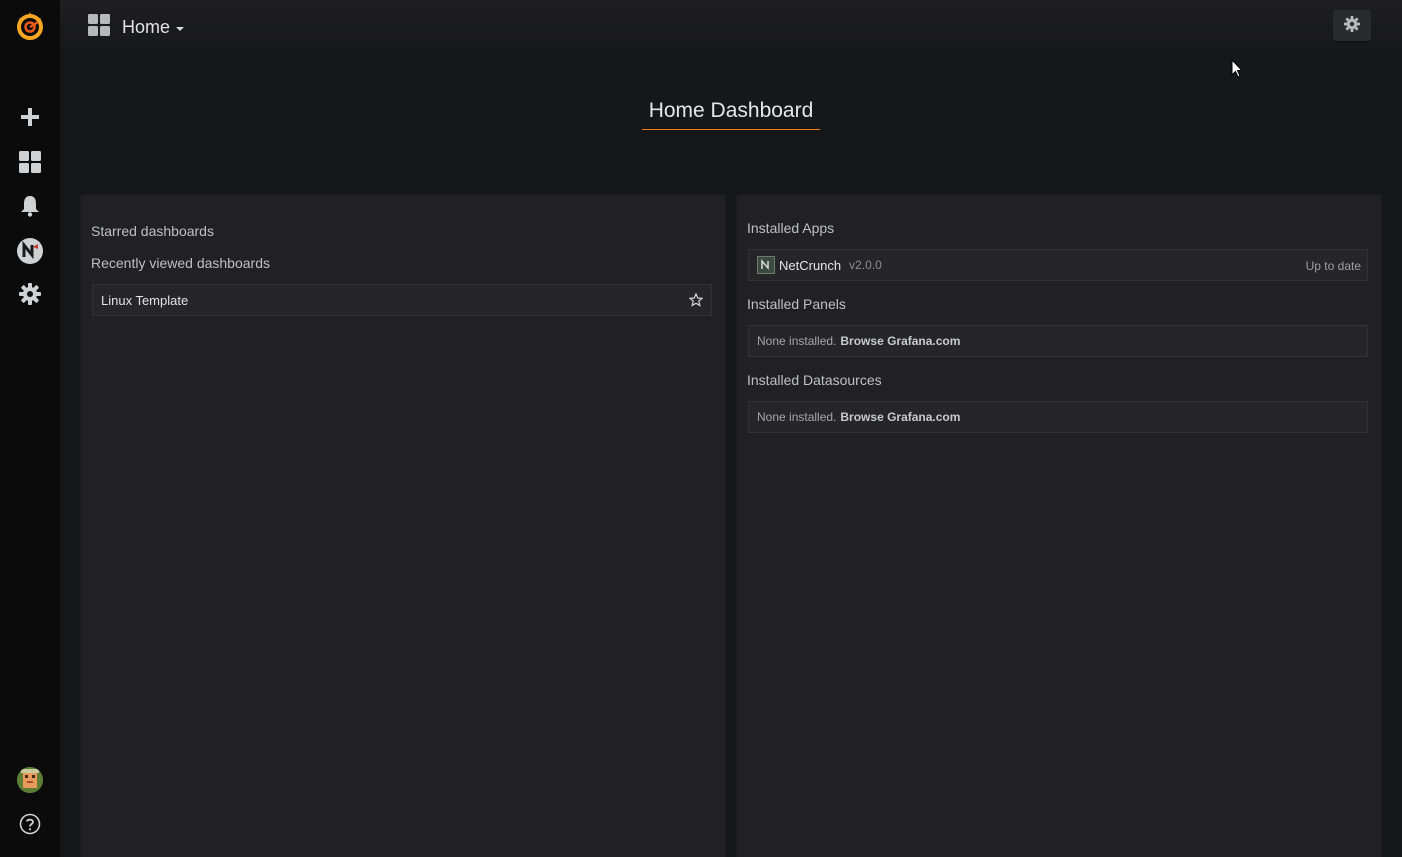 Image resolution: width=1402 pixels, height=857 pixels. I want to click on installed-datasources-heading: Installed Datasources, so click(814, 380).